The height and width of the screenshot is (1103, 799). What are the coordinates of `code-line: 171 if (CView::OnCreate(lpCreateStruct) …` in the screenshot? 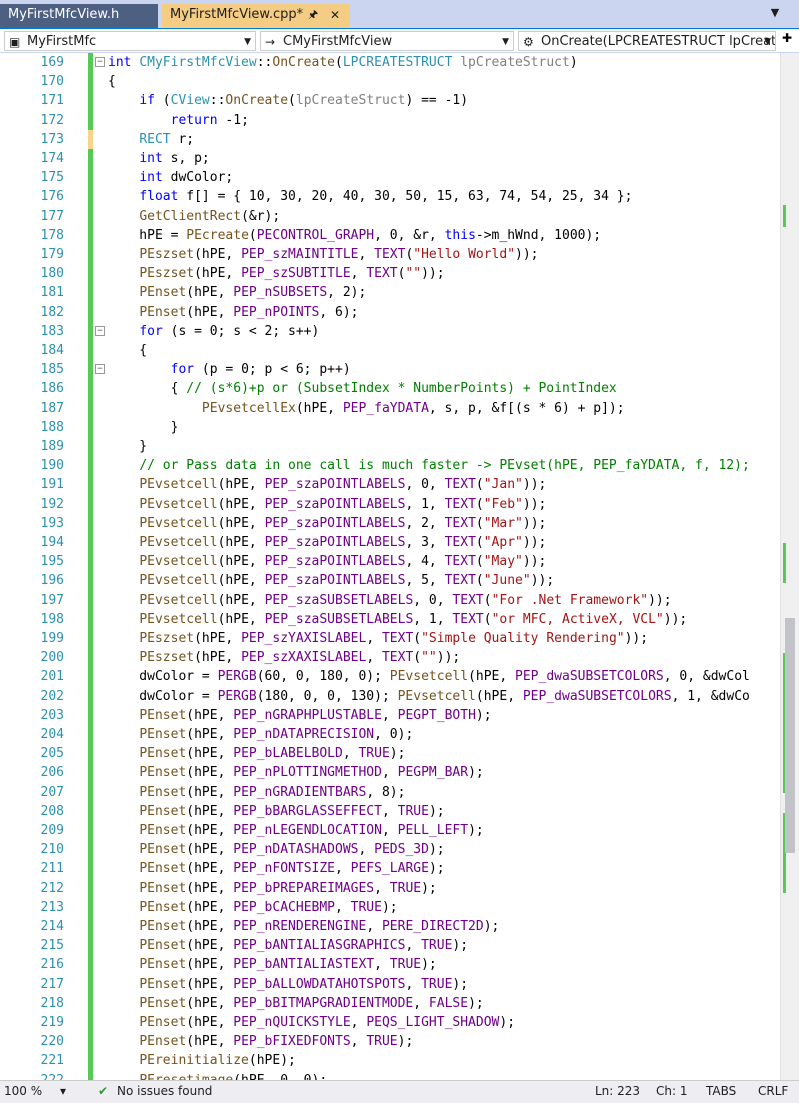 It's located at (399, 101).